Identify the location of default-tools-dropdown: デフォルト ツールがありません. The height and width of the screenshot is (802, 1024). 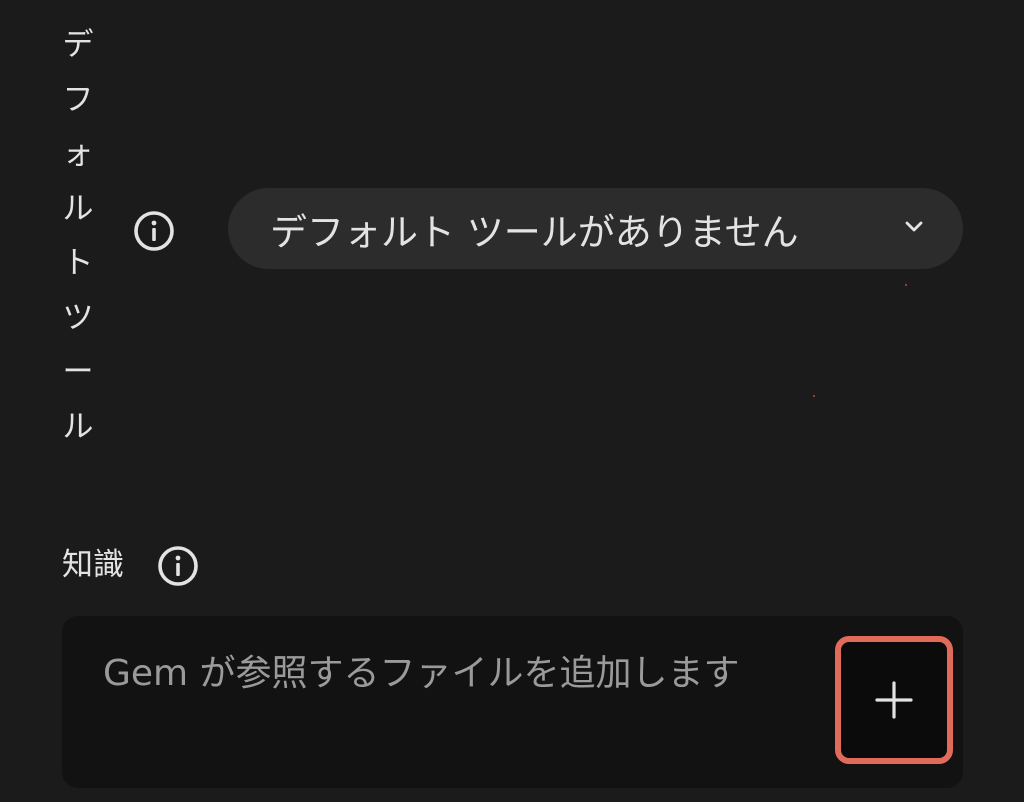
(595, 228).